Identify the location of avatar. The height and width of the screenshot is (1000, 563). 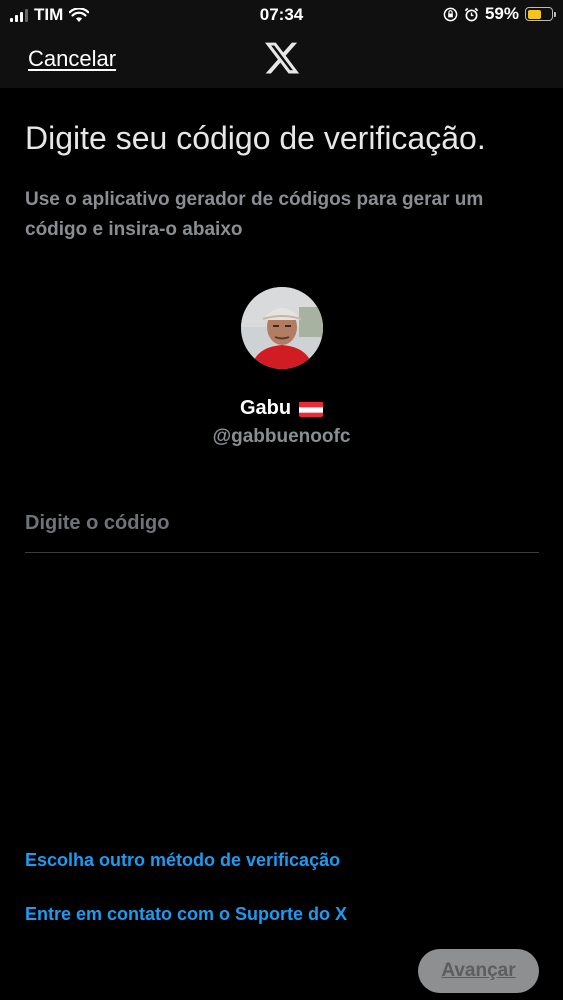
(282, 328).